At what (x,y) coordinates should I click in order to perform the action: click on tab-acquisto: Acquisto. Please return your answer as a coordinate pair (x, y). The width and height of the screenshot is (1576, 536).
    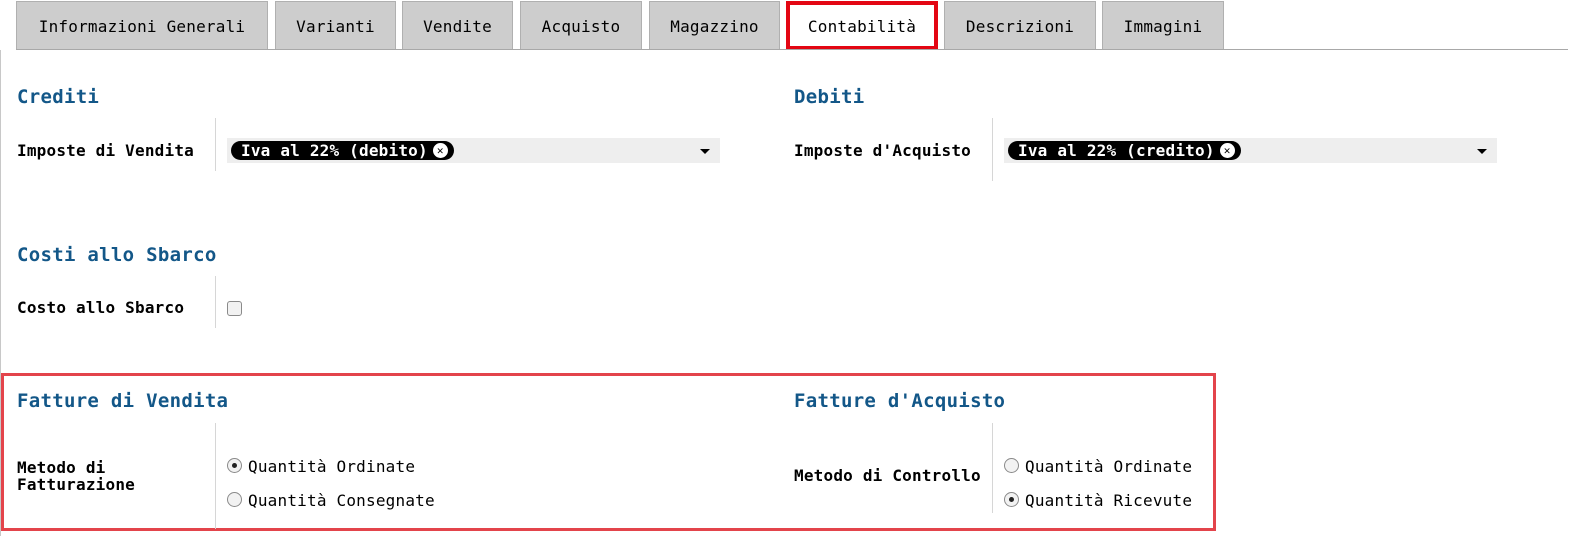
    Looking at the image, I should click on (581, 25).